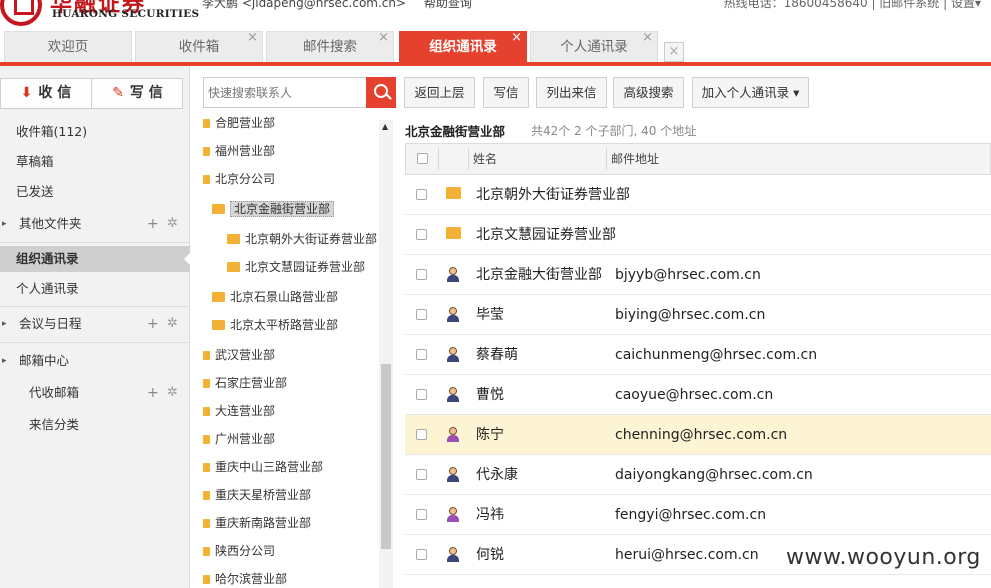 Image resolution: width=991 pixels, height=588 pixels. I want to click on sidebar-item-proxy-mailbox: 代收邮箱 + ✲, so click(95, 393).